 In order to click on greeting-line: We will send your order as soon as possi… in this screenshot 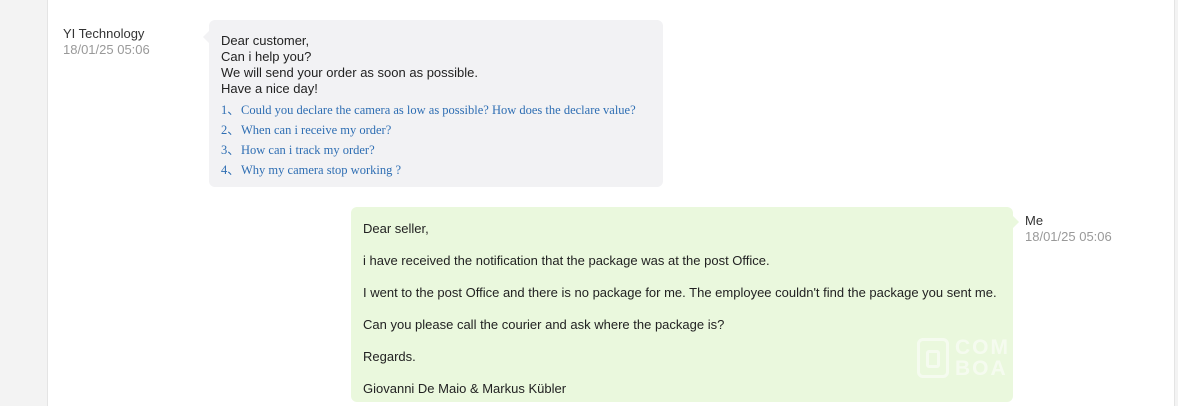, I will do `click(349, 72)`.